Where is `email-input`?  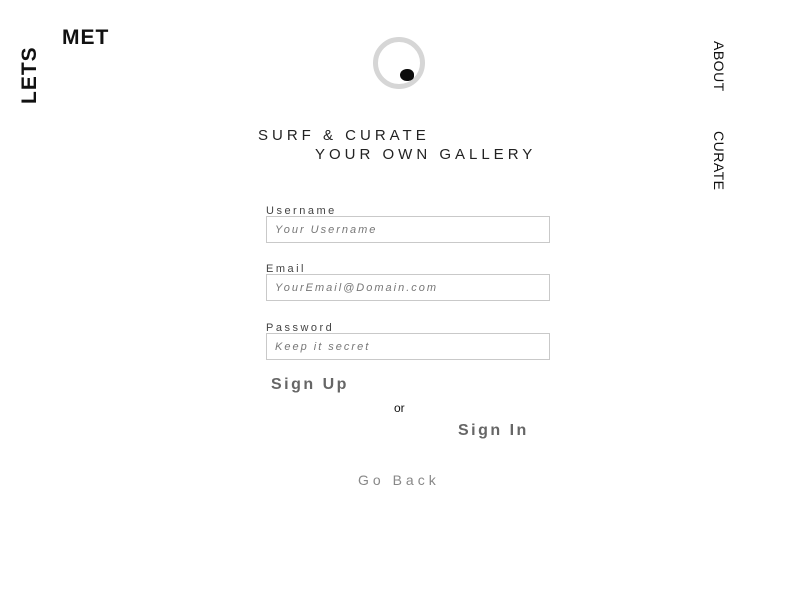 email-input is located at coordinates (408, 287).